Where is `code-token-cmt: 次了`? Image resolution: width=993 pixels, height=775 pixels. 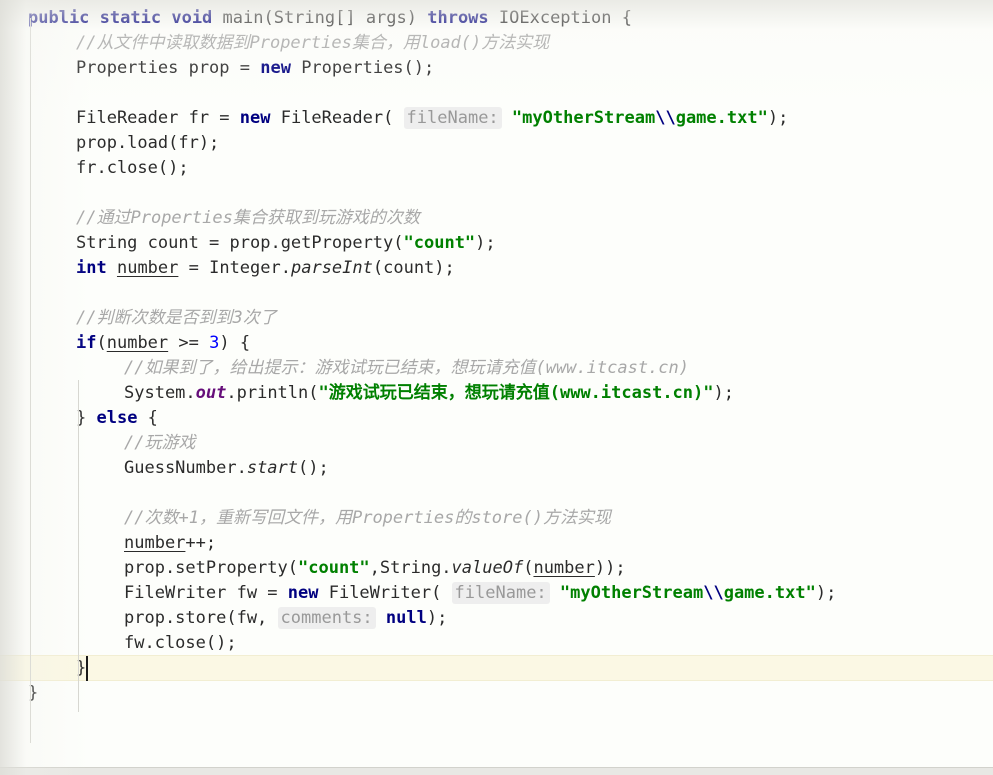 code-token-cmt: 次了 is located at coordinates (259, 318).